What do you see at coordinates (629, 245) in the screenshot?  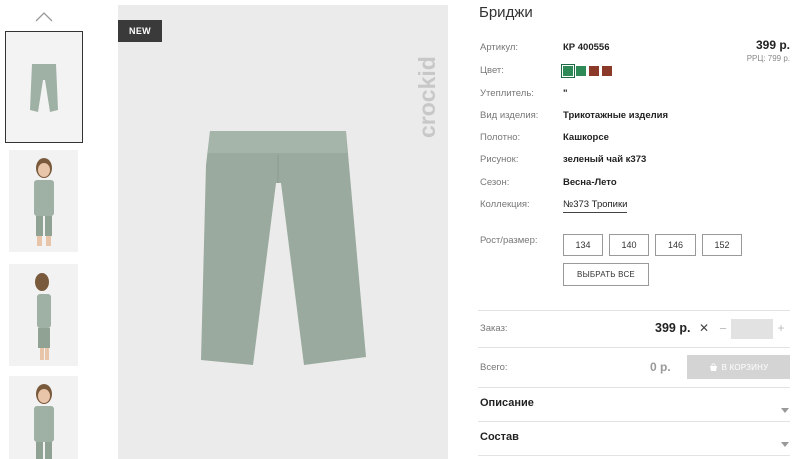 I see `size-option-140: 140` at bounding box center [629, 245].